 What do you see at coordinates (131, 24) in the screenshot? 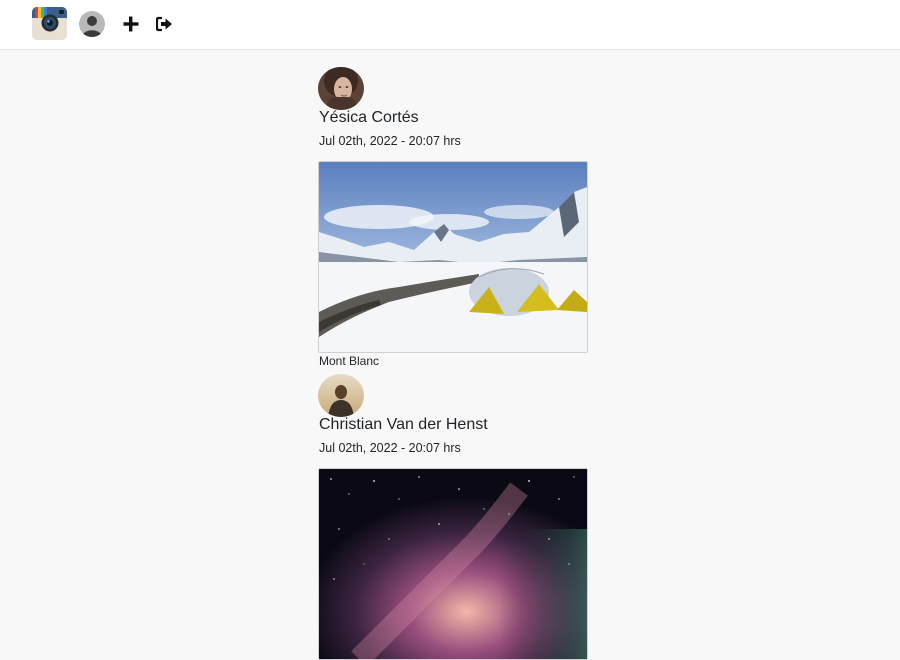
I see `add-post-plus-icon` at bounding box center [131, 24].